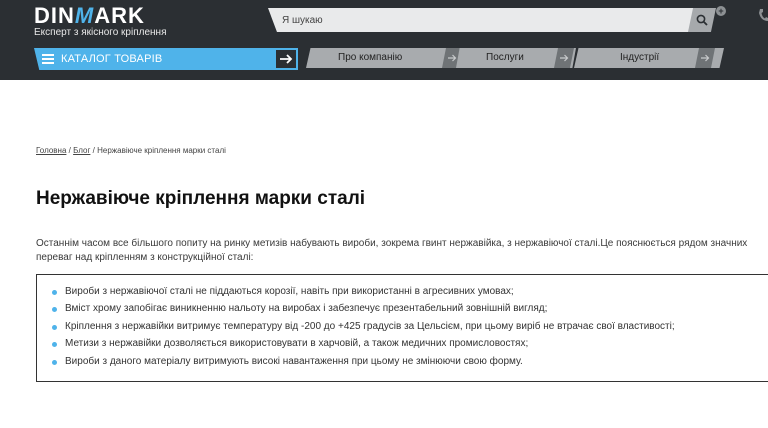 The width and height of the screenshot is (768, 428). I want to click on search-icon, so click(702, 20).